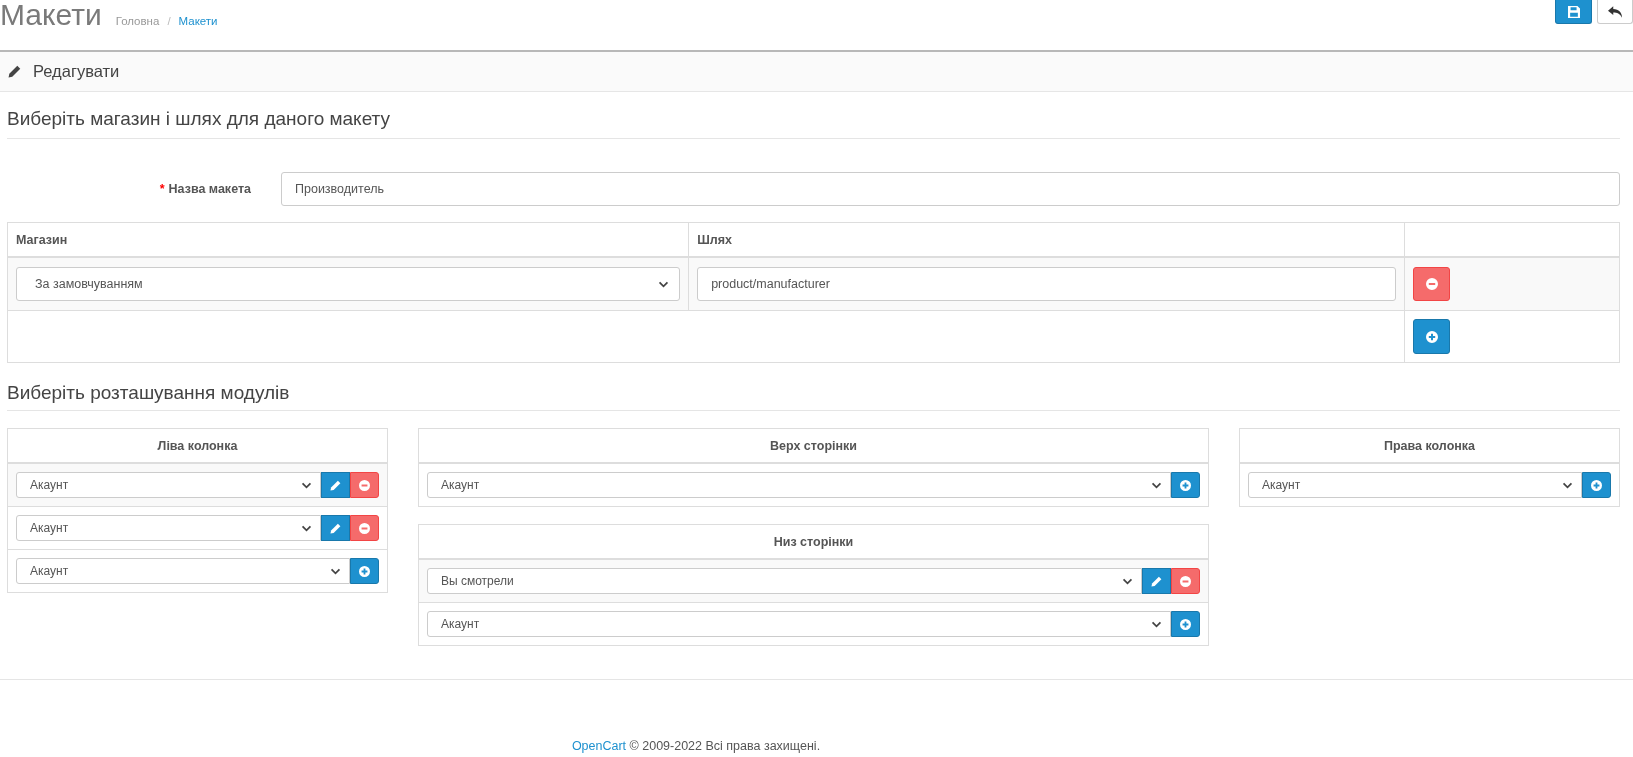 The height and width of the screenshot is (757, 1633). I want to click on footer-text: OpenCart © 2009-2022 Всі права захищені., so click(696, 746).